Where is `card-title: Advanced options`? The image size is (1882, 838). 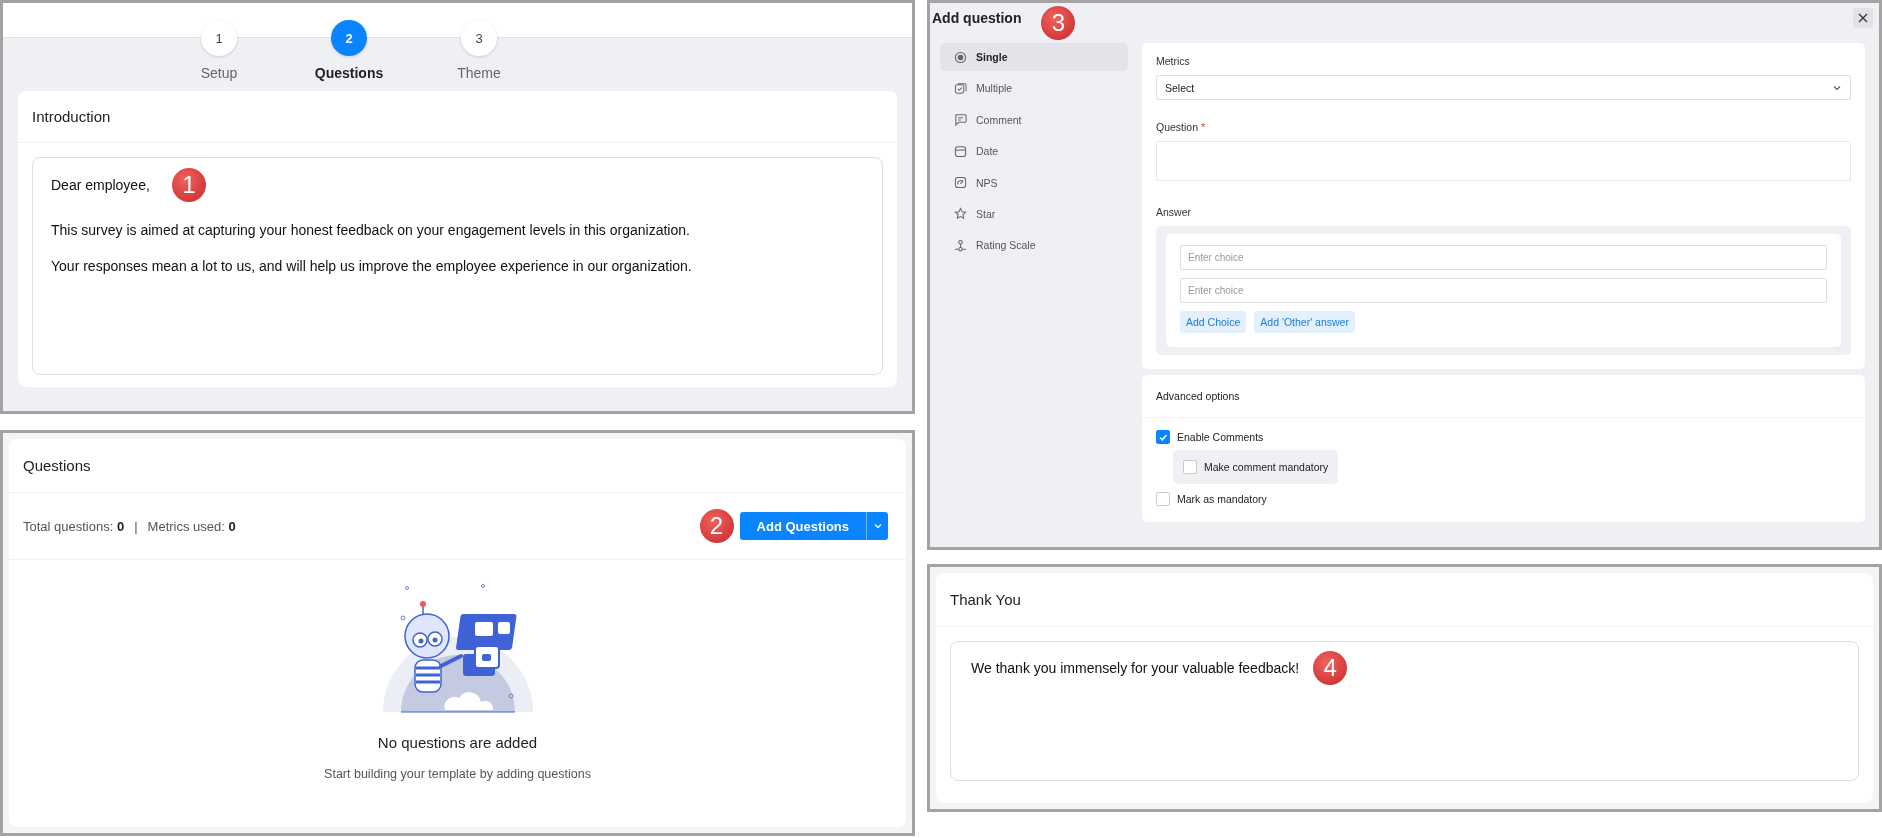
card-title: Advanced options is located at coordinates (1503, 396).